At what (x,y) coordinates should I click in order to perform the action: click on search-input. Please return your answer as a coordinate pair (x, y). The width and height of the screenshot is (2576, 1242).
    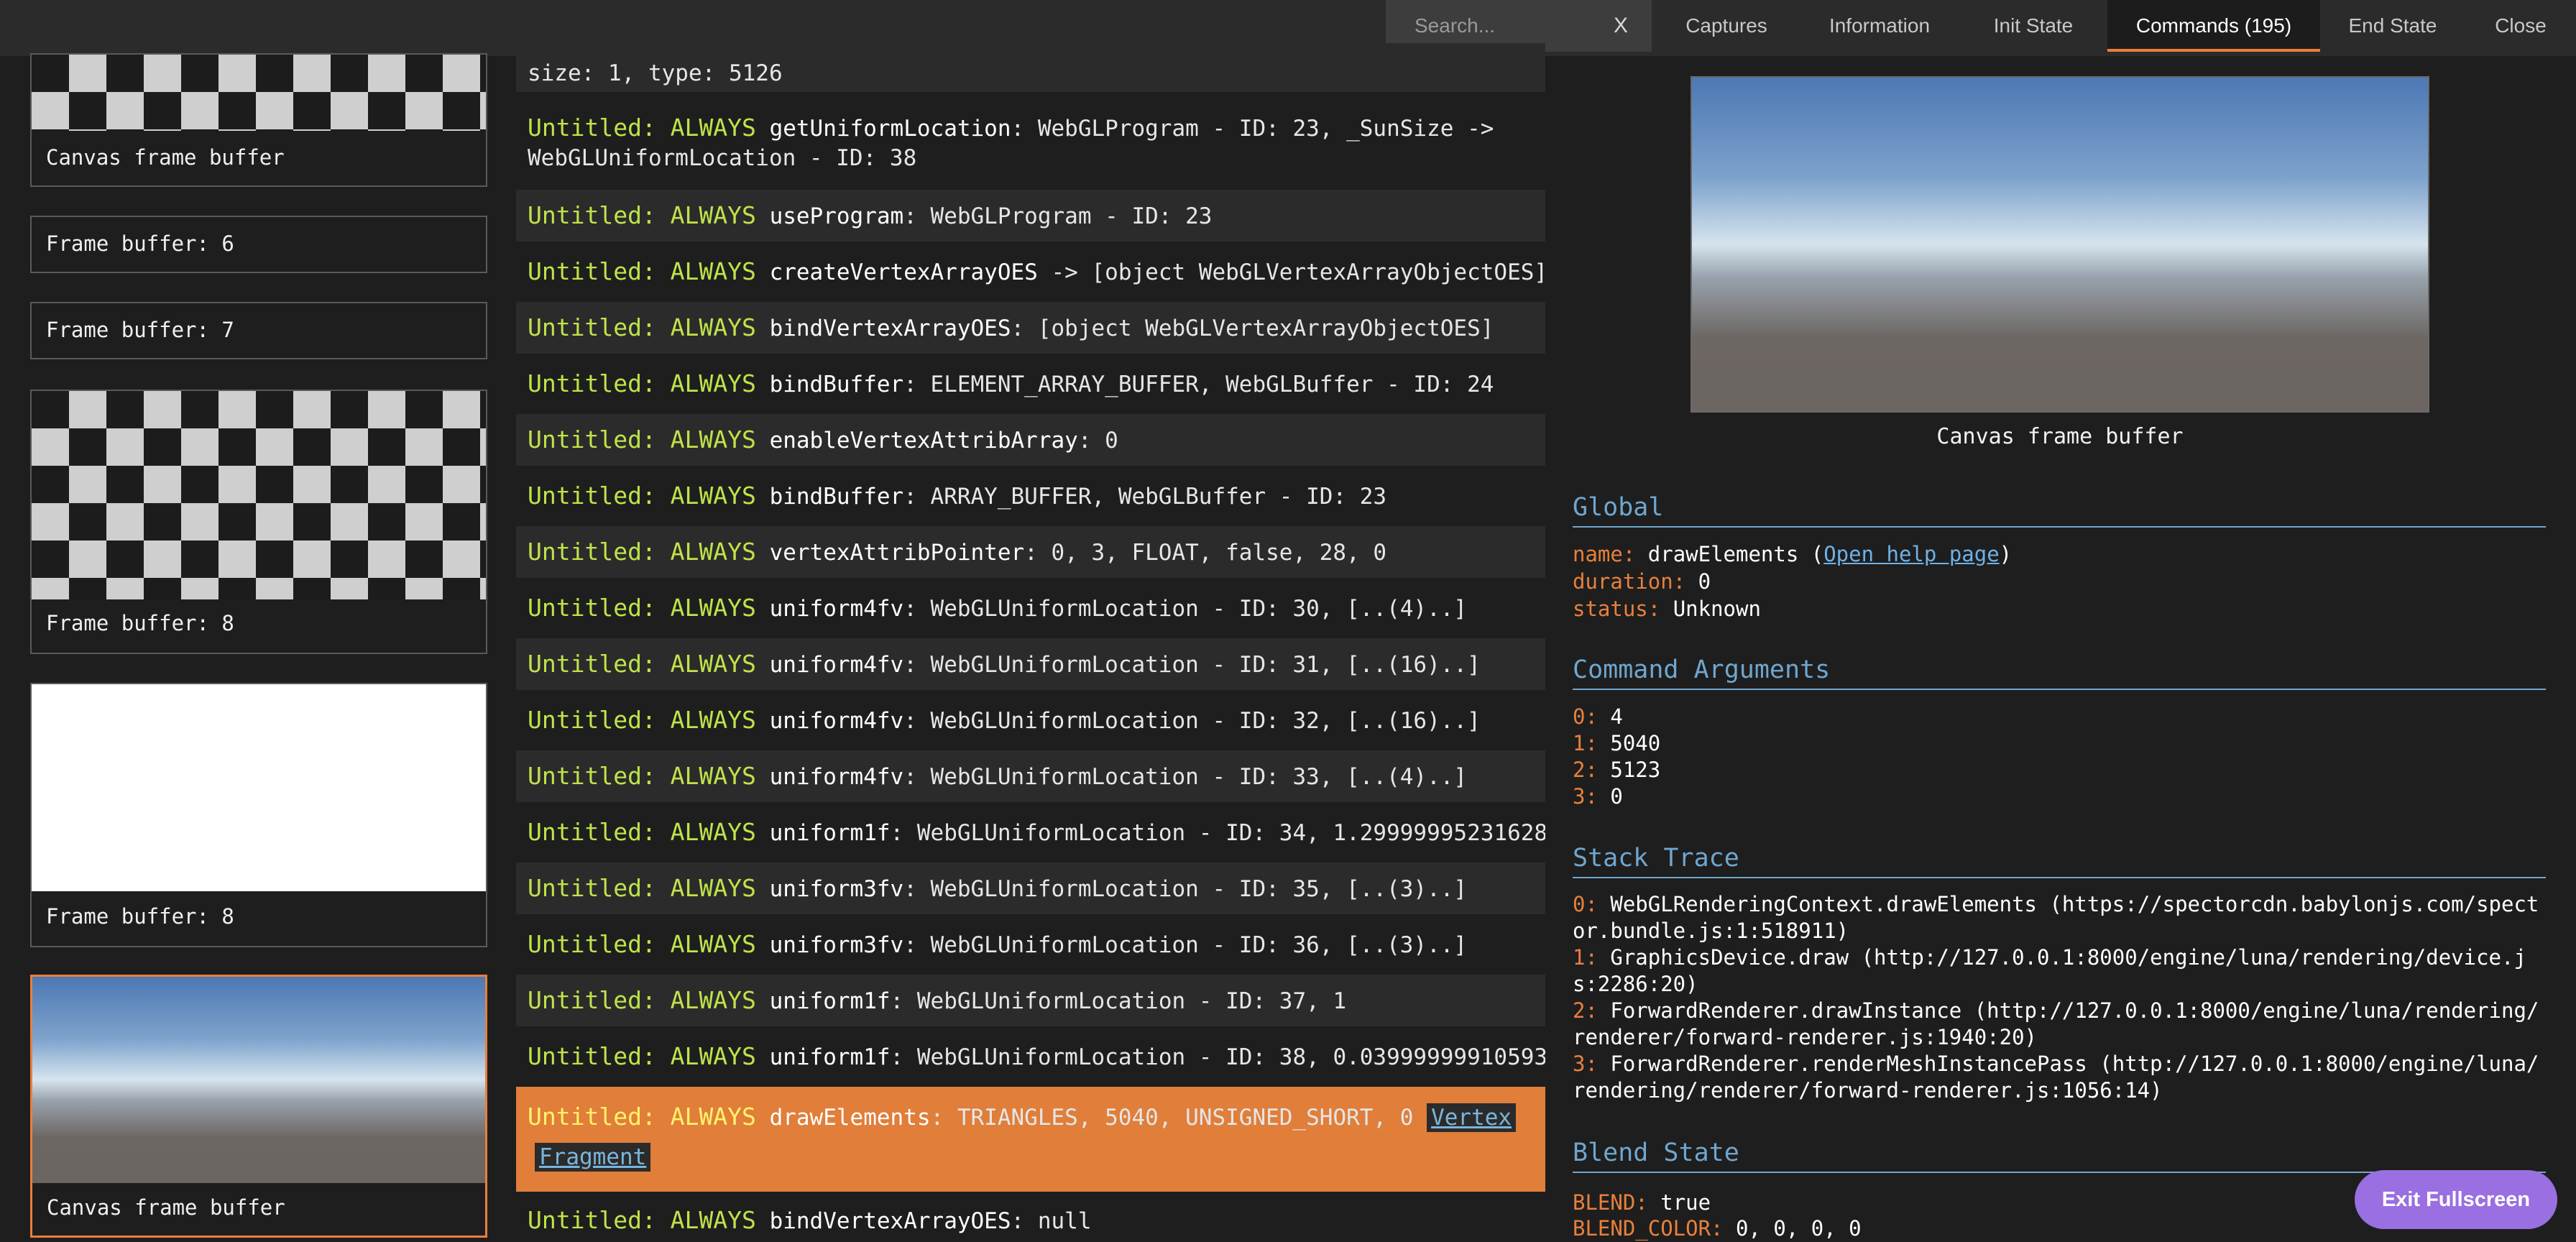
    Looking at the image, I should click on (1507, 26).